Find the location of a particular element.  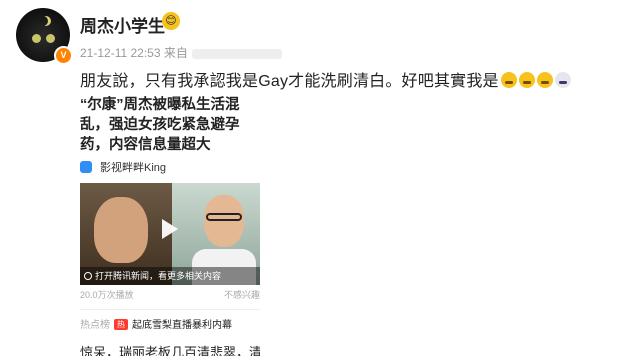

thumbnail-face-right is located at coordinates (224, 221).